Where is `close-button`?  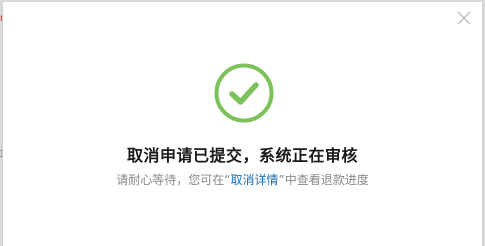 close-button is located at coordinates (464, 18).